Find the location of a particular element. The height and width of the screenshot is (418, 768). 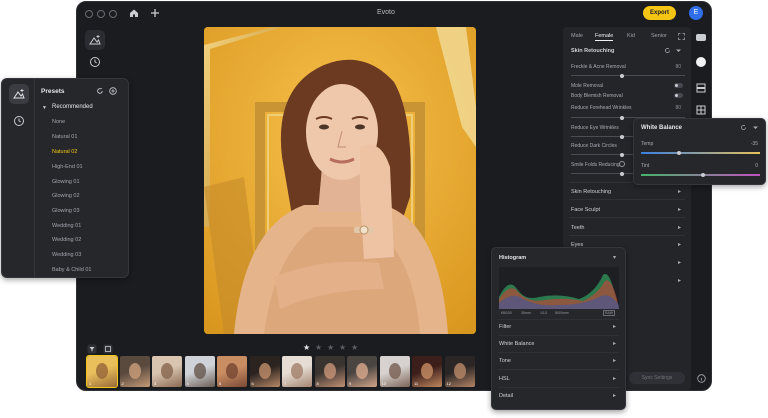

preset-item: Wedding 03 is located at coordinates (66, 255).